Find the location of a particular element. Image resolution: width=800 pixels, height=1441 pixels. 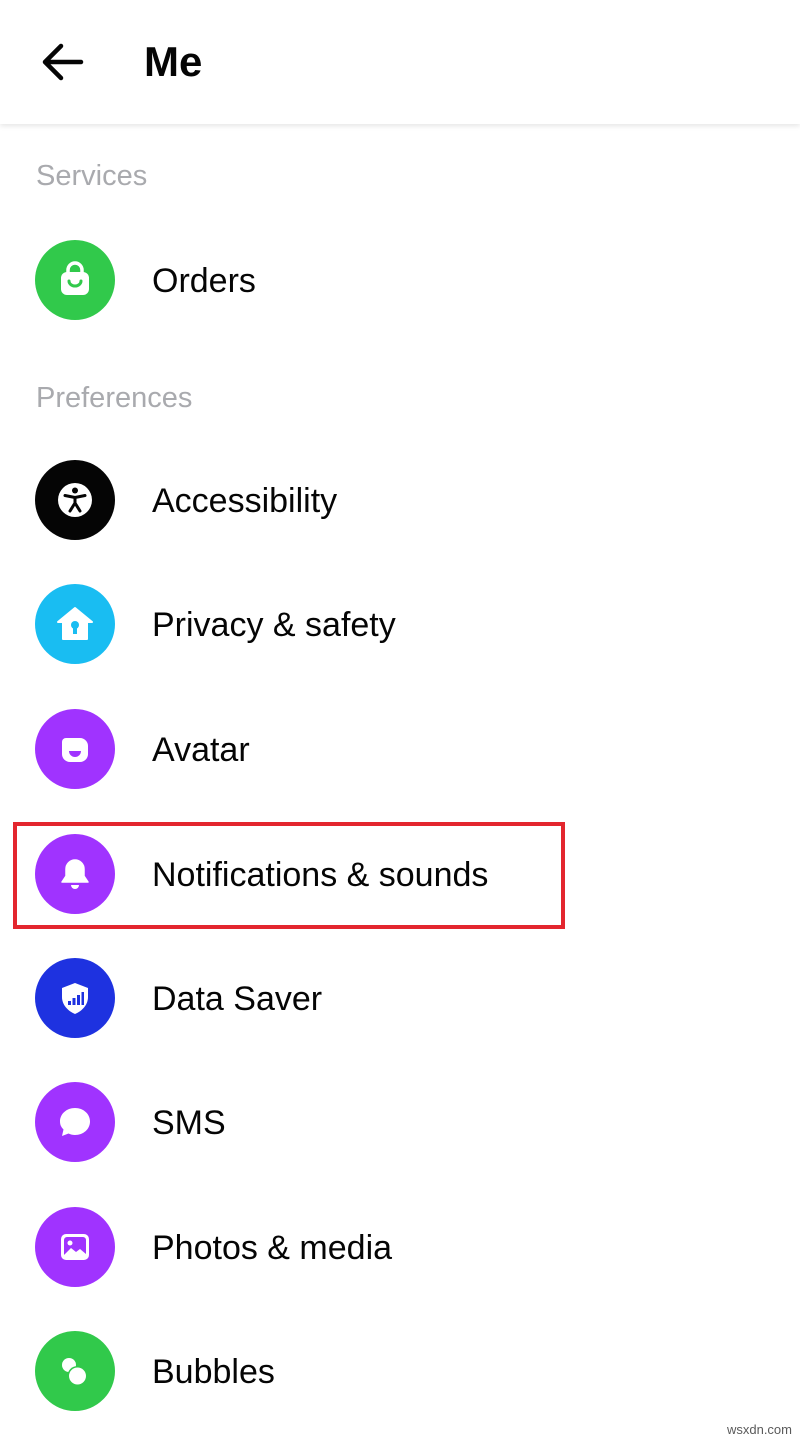

bubbles-icon is located at coordinates (75, 1371).